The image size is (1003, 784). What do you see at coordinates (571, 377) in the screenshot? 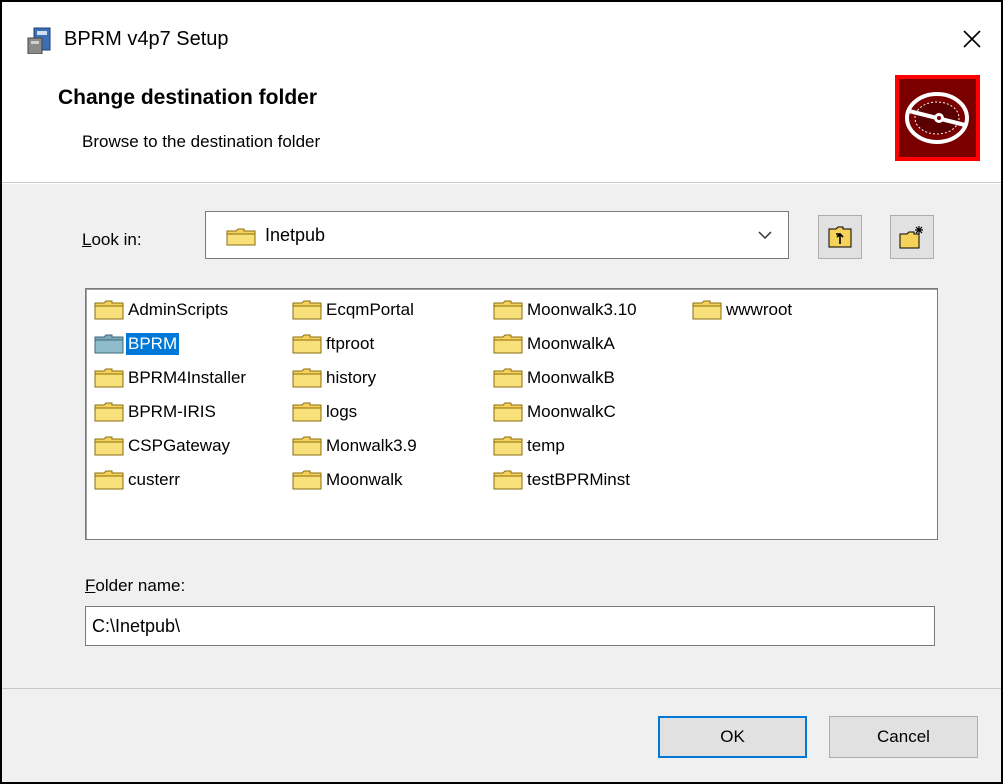
I see `list-item-label: MoonwalkB` at bounding box center [571, 377].